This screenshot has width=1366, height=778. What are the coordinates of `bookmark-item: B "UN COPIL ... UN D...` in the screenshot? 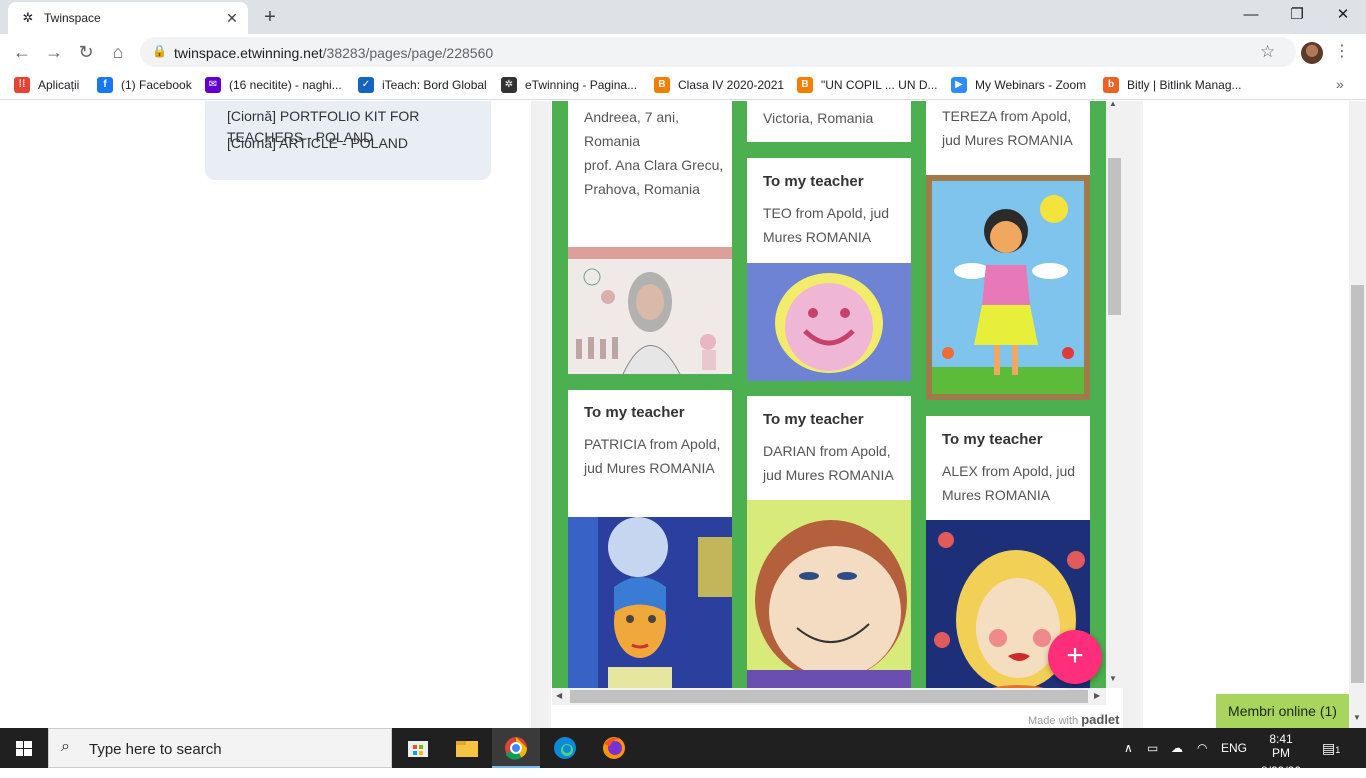 It's located at (867, 85).